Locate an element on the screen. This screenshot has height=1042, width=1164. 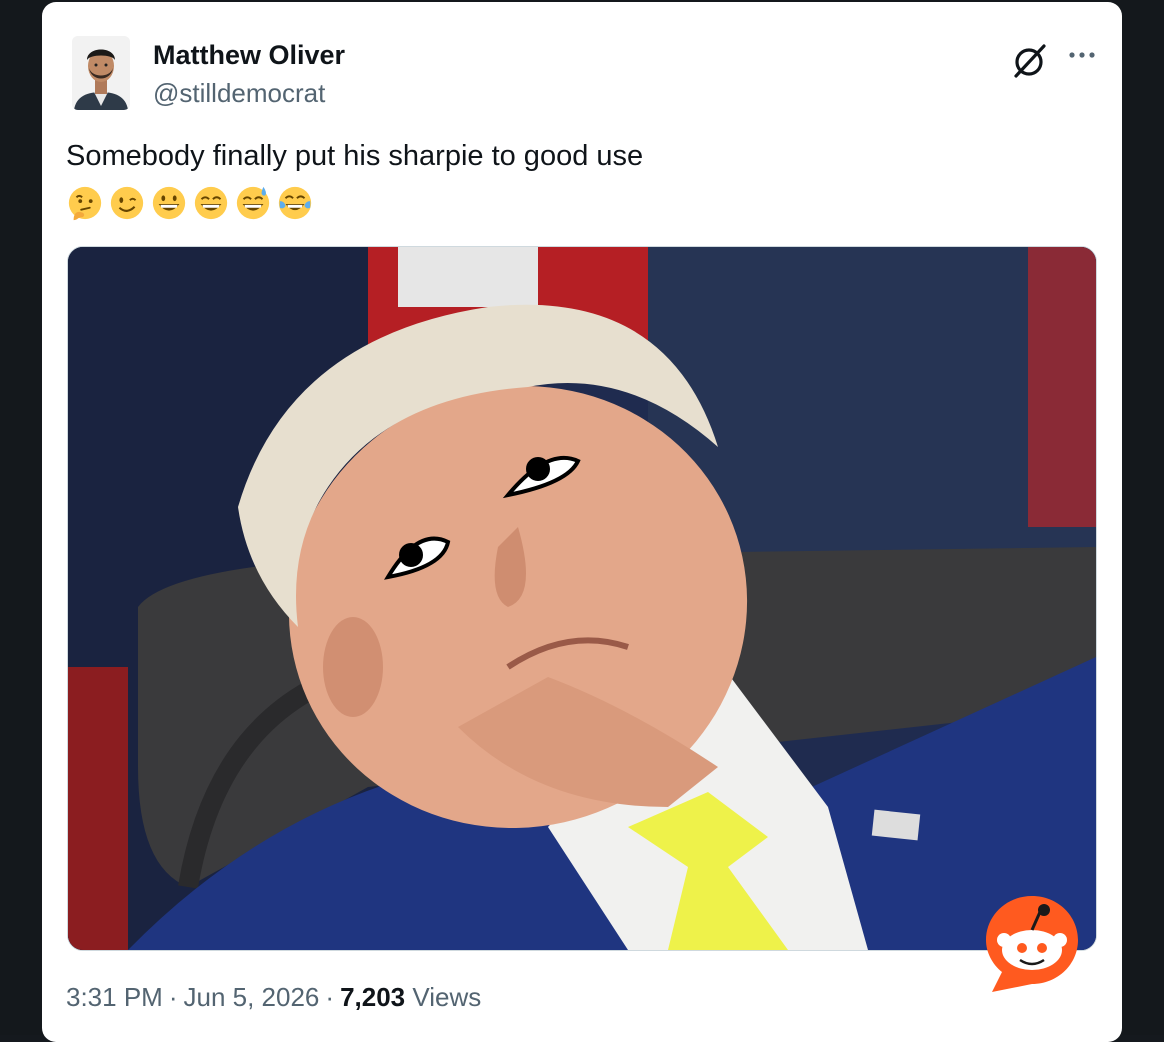
grok-icon is located at coordinates (1030, 60).